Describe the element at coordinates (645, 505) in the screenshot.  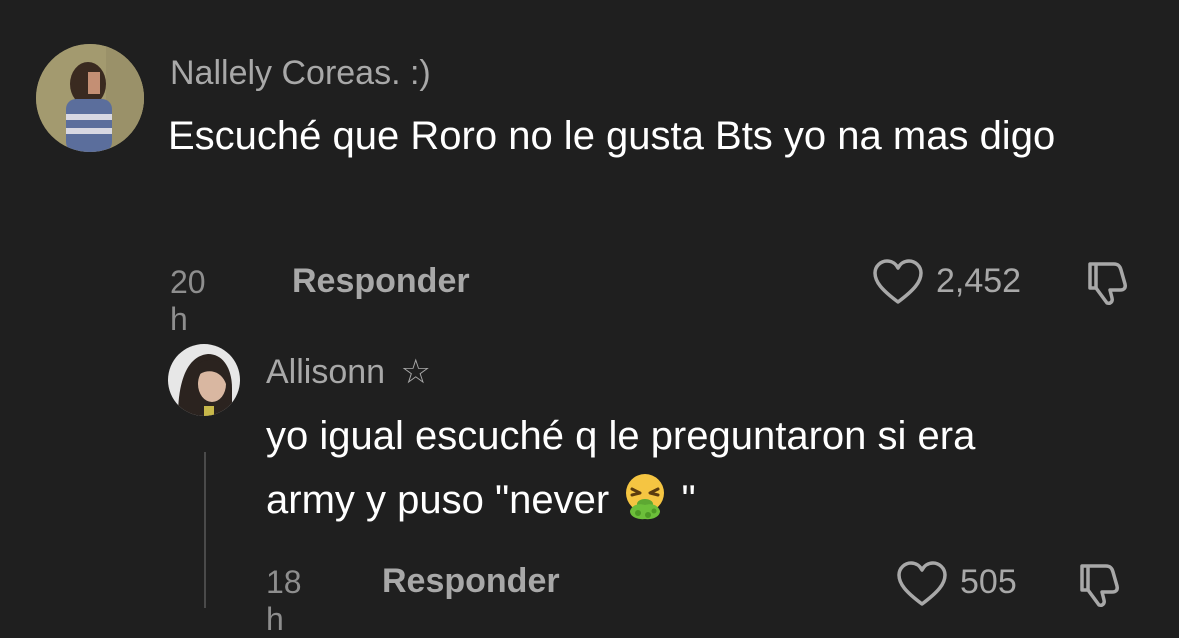
I see `vomiting-face-icon` at that location.